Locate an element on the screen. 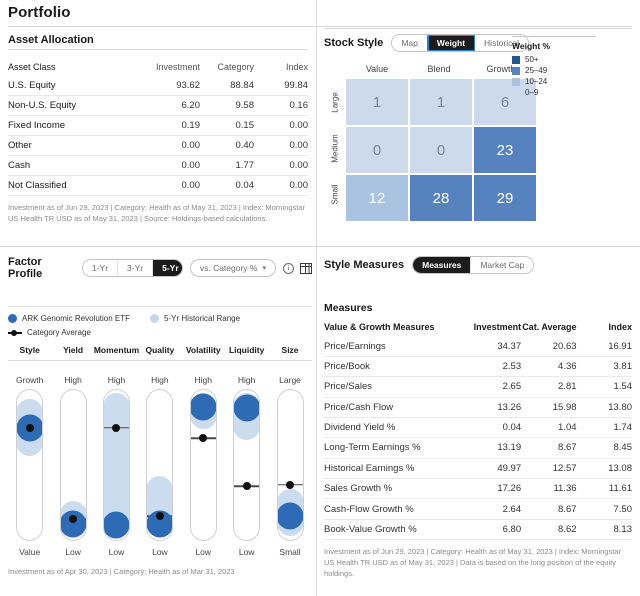  cell-index: 16.91 is located at coordinates (620, 346).